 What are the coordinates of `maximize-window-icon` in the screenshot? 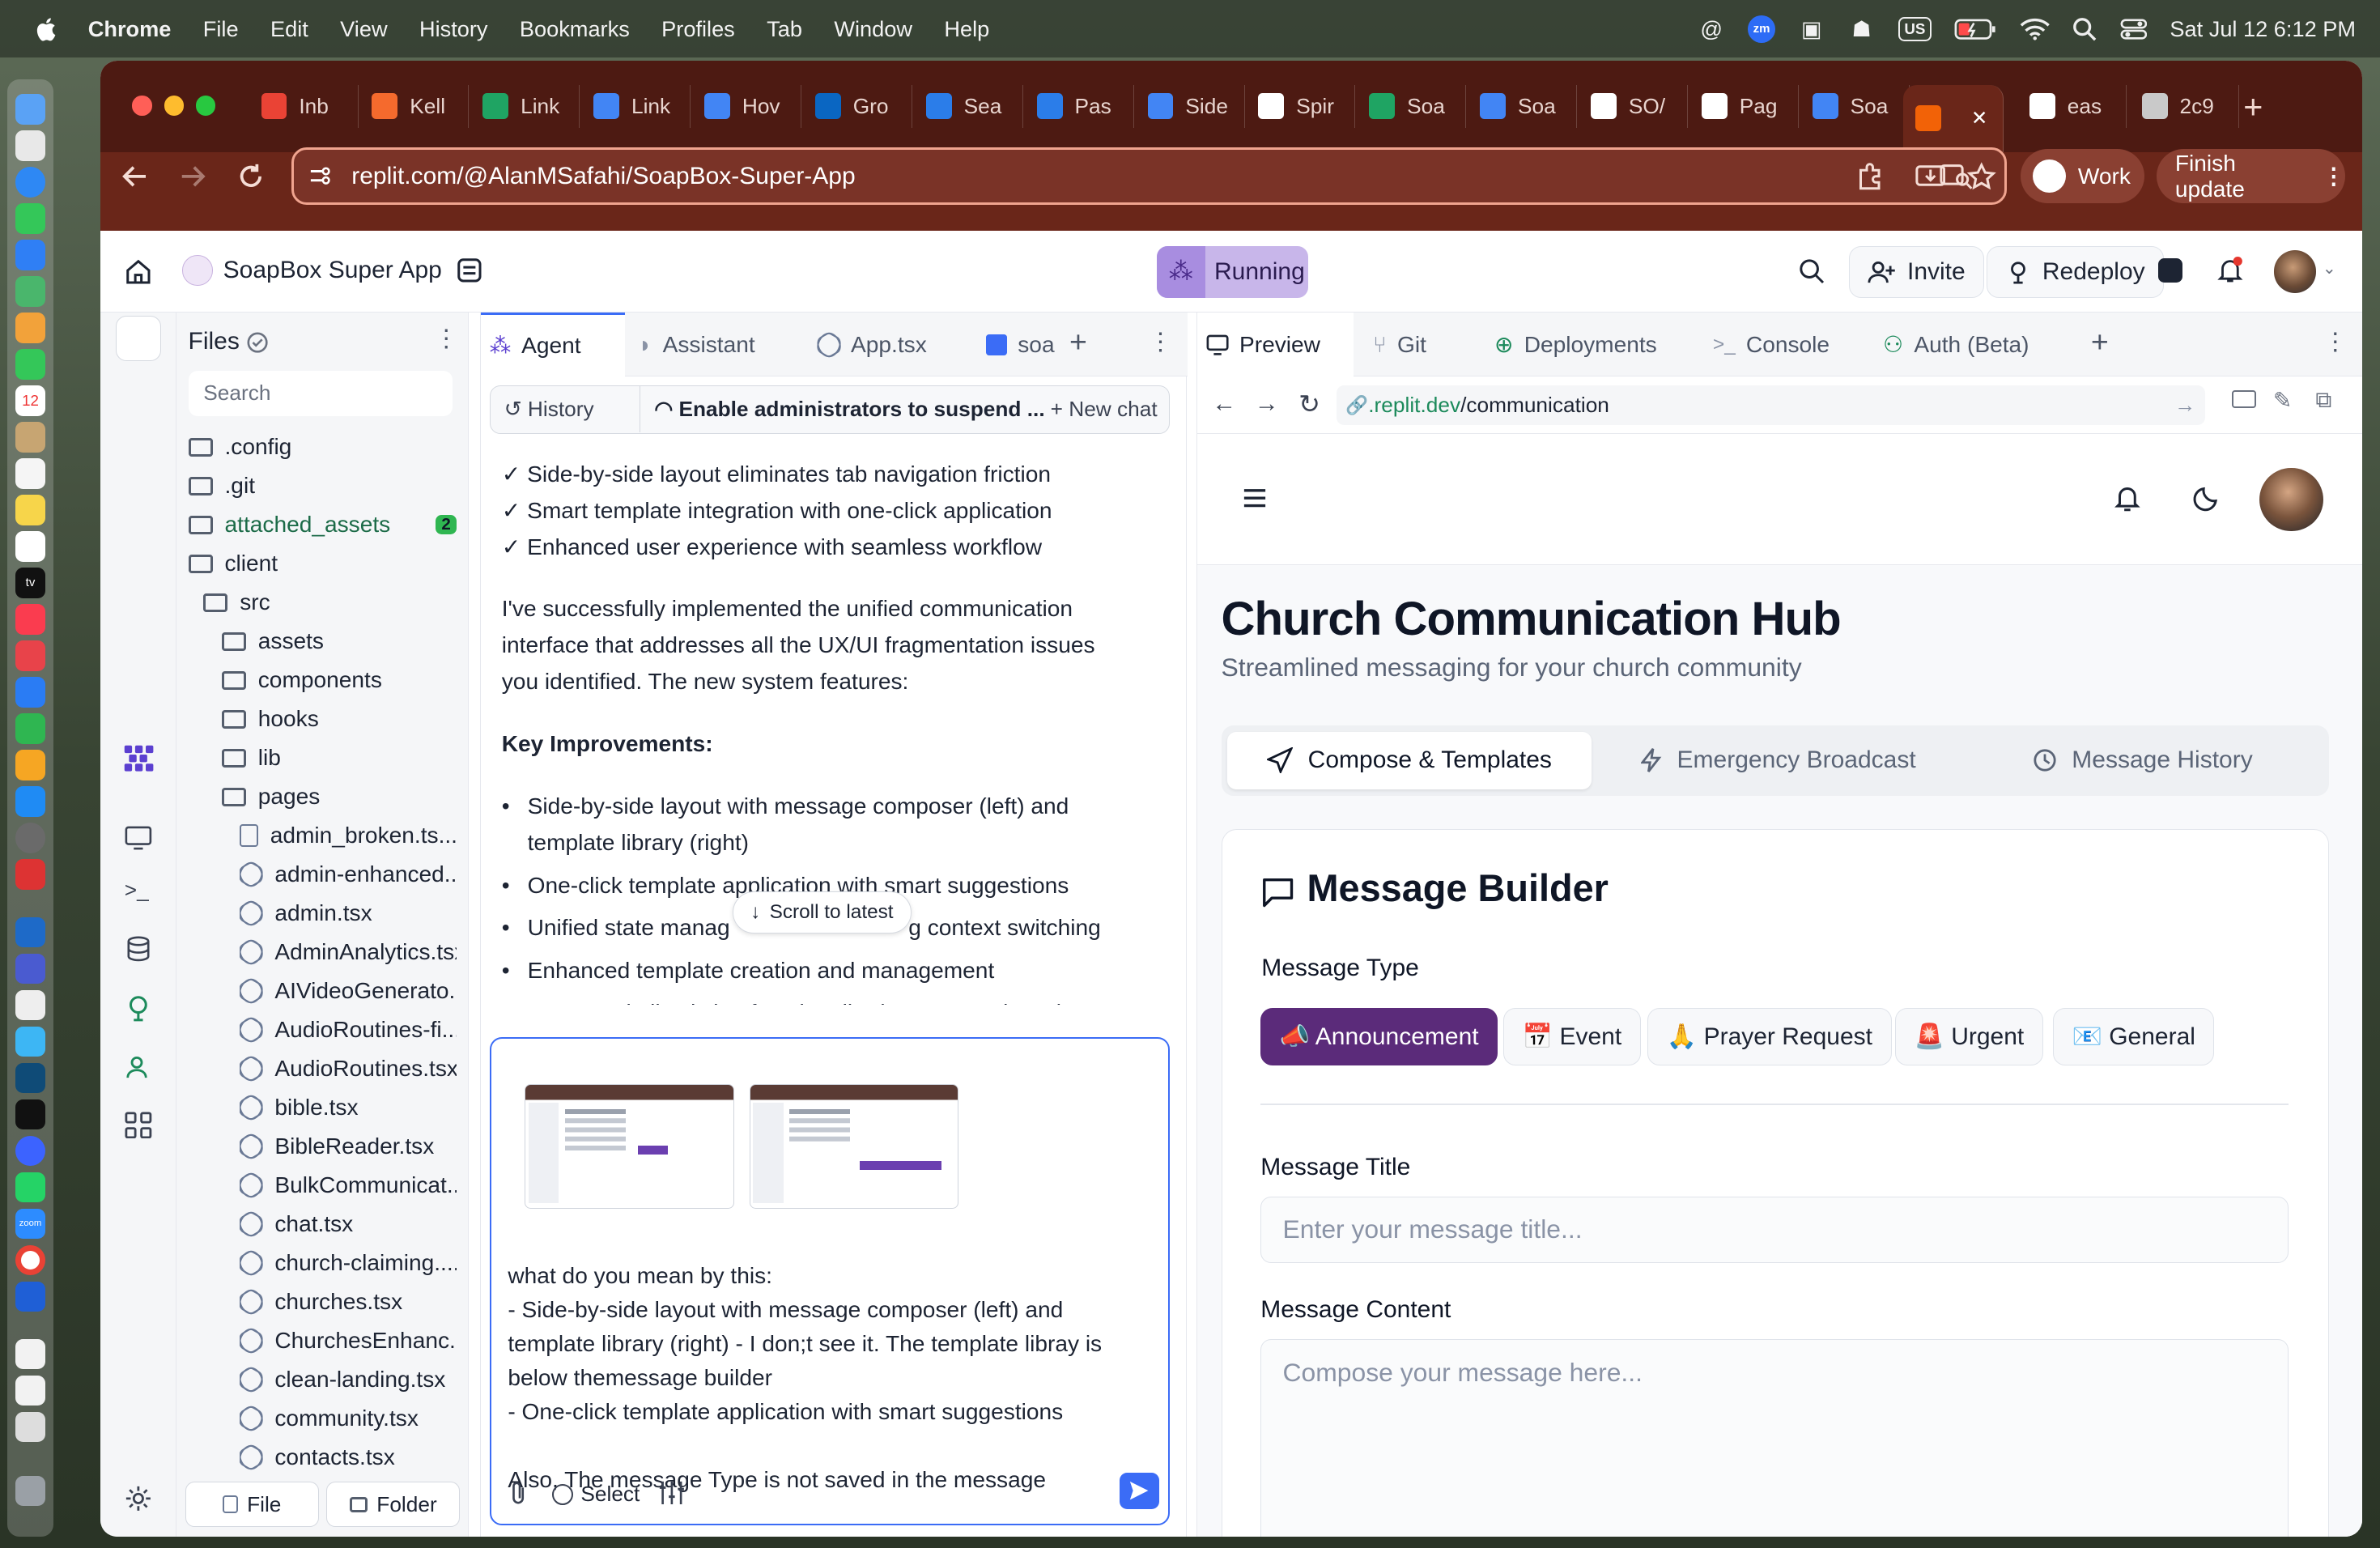 It's located at (206, 106).